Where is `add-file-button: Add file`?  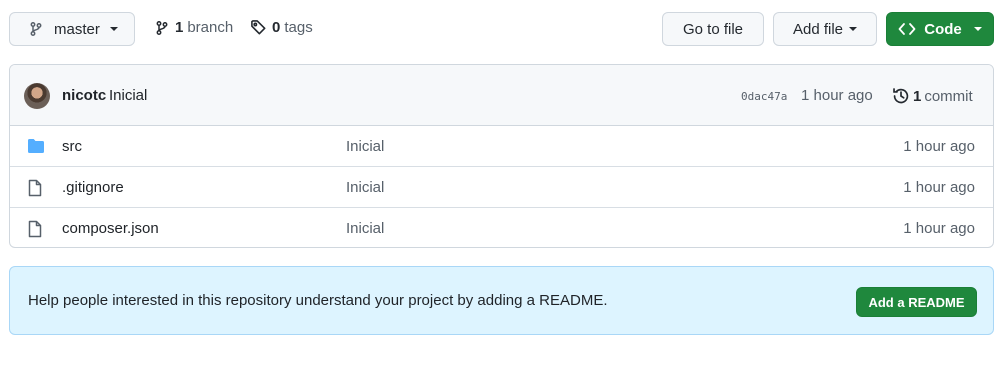 add-file-button: Add file is located at coordinates (825, 29).